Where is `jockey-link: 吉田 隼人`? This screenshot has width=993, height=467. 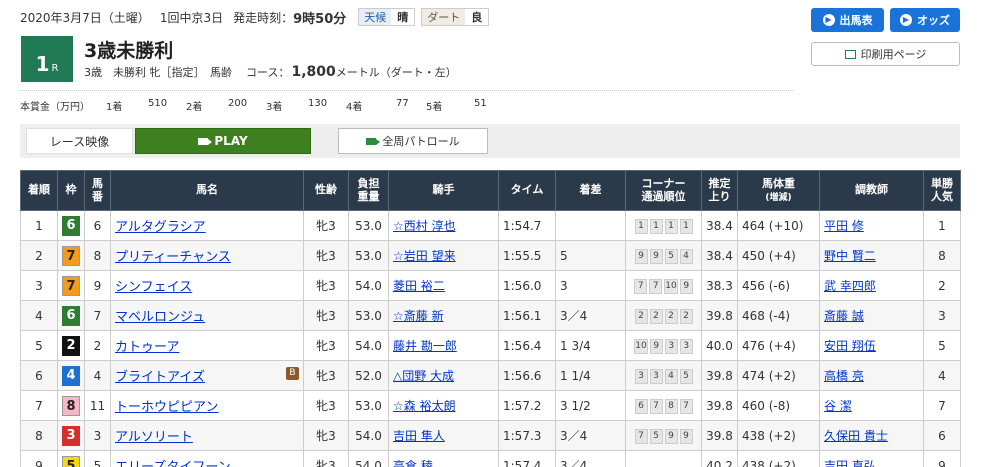
jockey-link: 吉田 隼人 is located at coordinates (419, 436).